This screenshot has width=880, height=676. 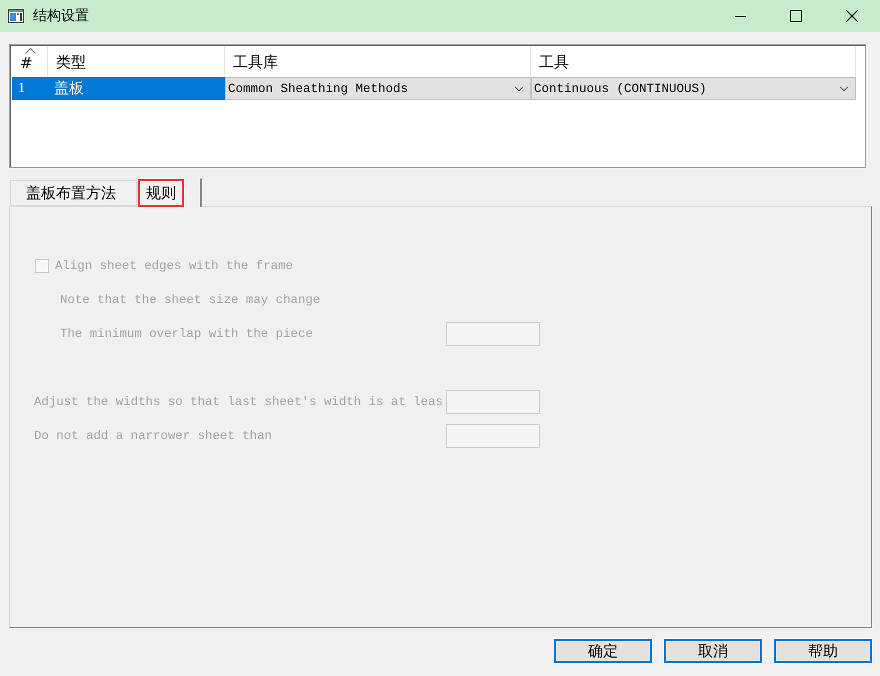 I want to click on dialog-button: 确定, so click(x=603, y=651).